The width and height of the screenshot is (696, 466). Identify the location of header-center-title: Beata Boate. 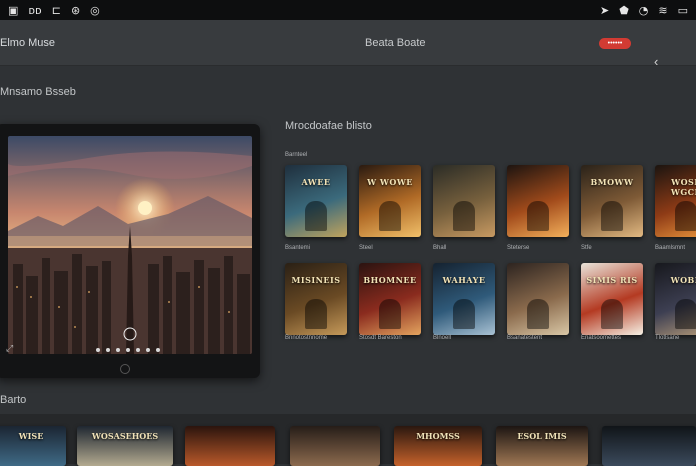
(395, 43).